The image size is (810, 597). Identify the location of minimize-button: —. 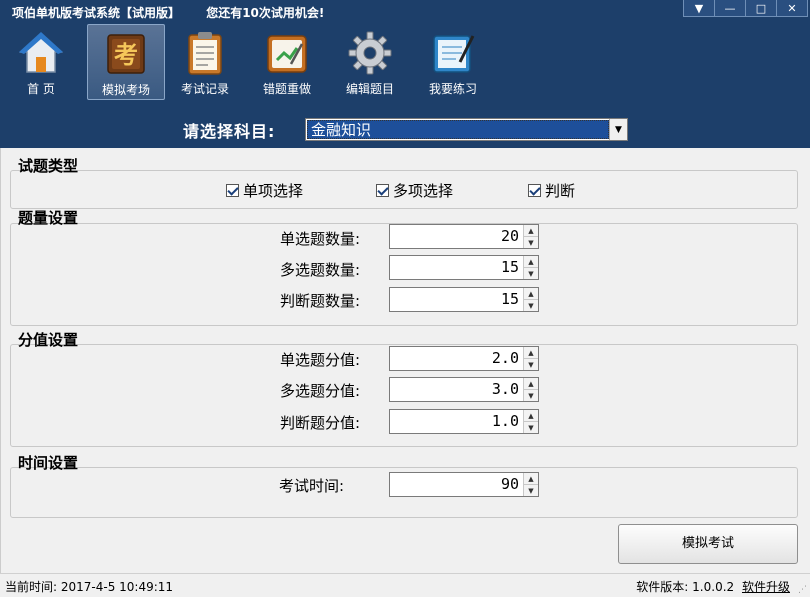
(730, 8).